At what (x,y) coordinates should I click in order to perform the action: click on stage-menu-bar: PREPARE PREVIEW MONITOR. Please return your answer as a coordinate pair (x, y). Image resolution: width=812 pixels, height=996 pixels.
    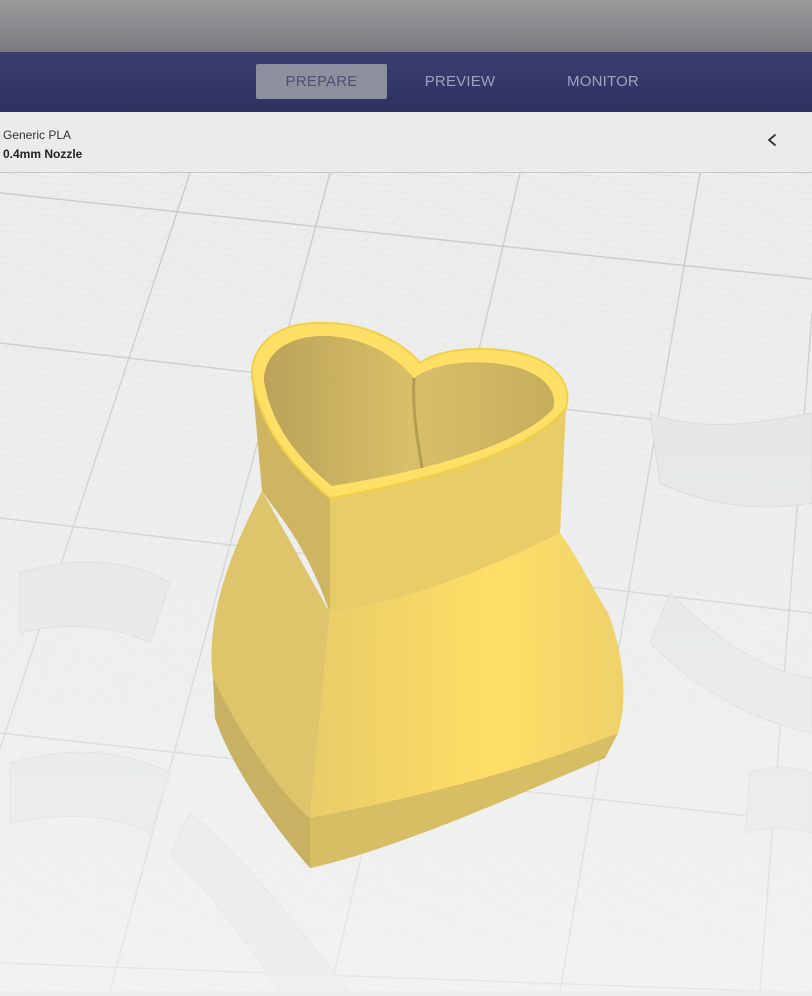
    Looking at the image, I should click on (406, 82).